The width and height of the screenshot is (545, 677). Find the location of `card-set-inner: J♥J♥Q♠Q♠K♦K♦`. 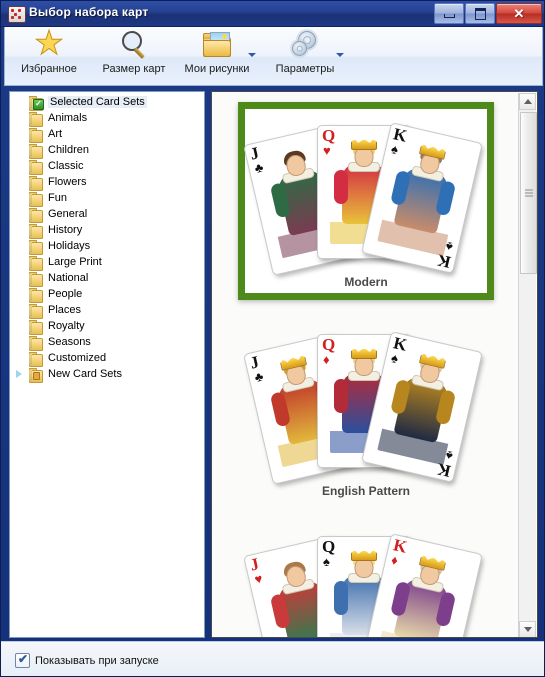

card-set-inner: J♥J♥Q♠Q♠K♦K♦ is located at coordinates (365, 578).